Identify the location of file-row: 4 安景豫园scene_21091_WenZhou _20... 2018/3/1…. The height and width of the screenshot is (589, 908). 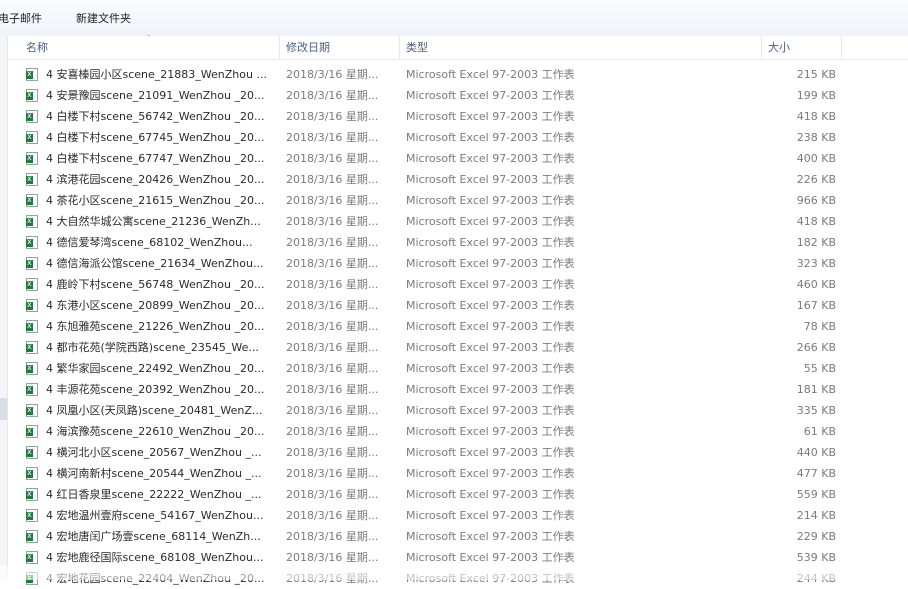
(458, 95).